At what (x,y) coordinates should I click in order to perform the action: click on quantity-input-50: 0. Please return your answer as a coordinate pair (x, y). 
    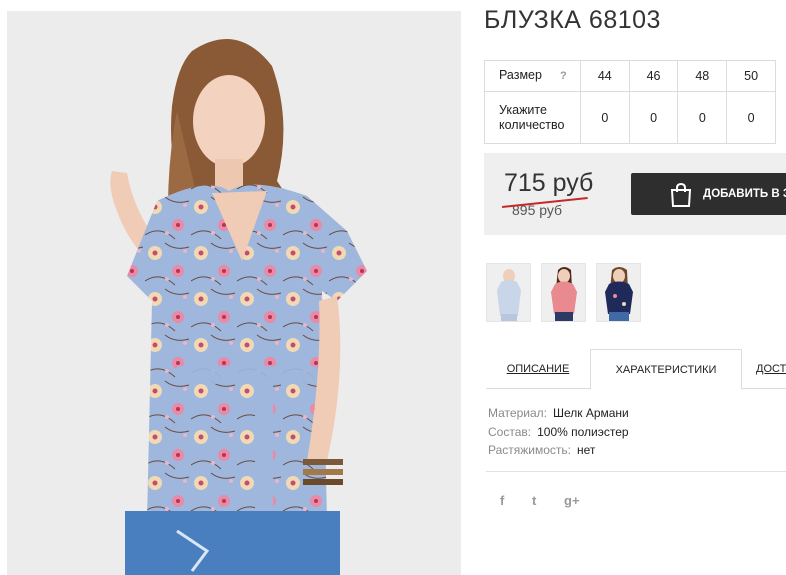
    Looking at the image, I should click on (751, 117).